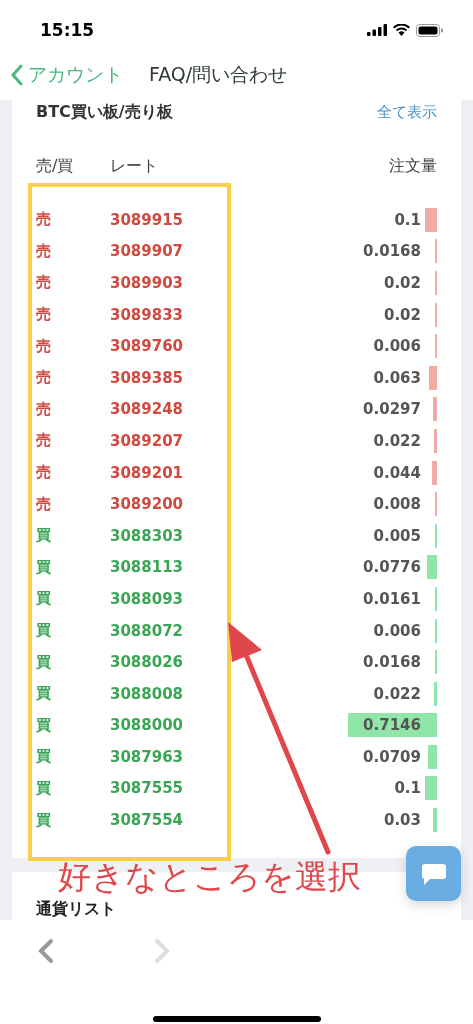 The height and width of the screenshot is (1024, 473). What do you see at coordinates (147, 535) in the screenshot?
I see `rate-value: 3088303` at bounding box center [147, 535].